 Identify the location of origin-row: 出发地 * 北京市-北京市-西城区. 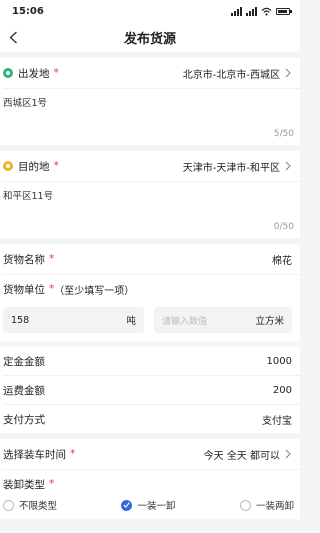
(150, 73).